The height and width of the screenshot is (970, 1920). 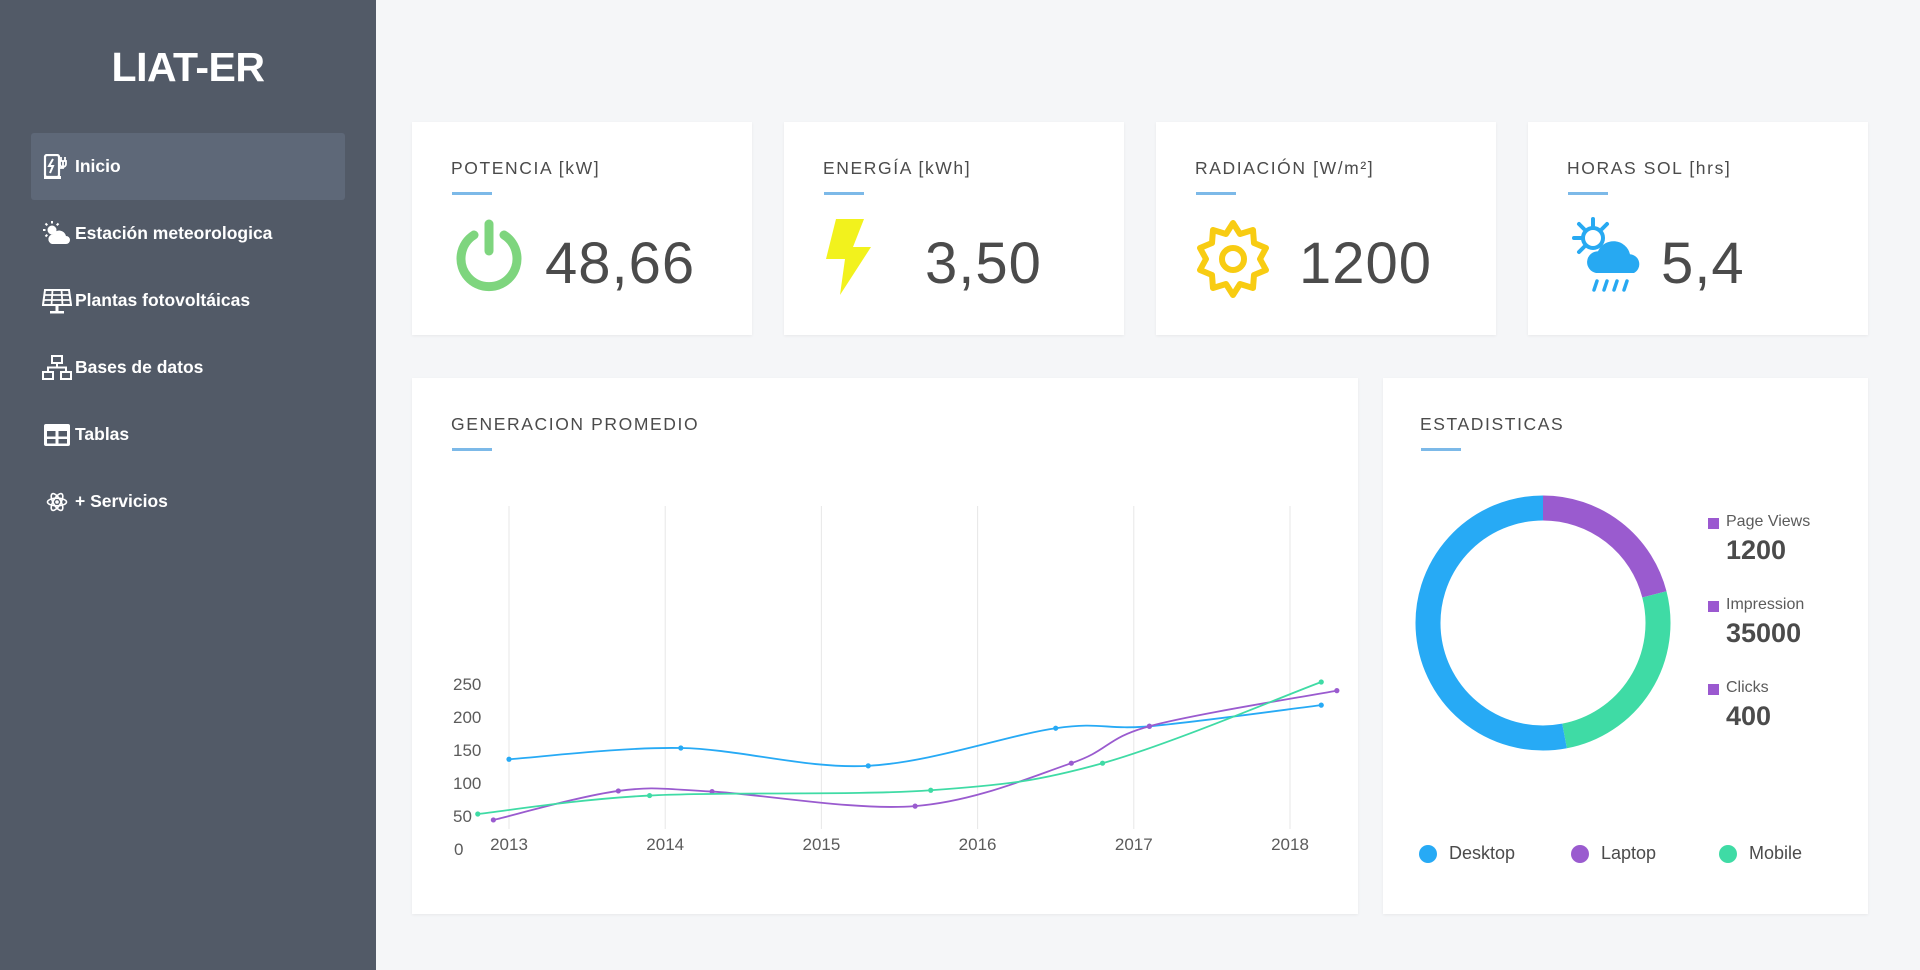 I want to click on sidebar-item-inicio: Inicio, so click(x=188, y=166).